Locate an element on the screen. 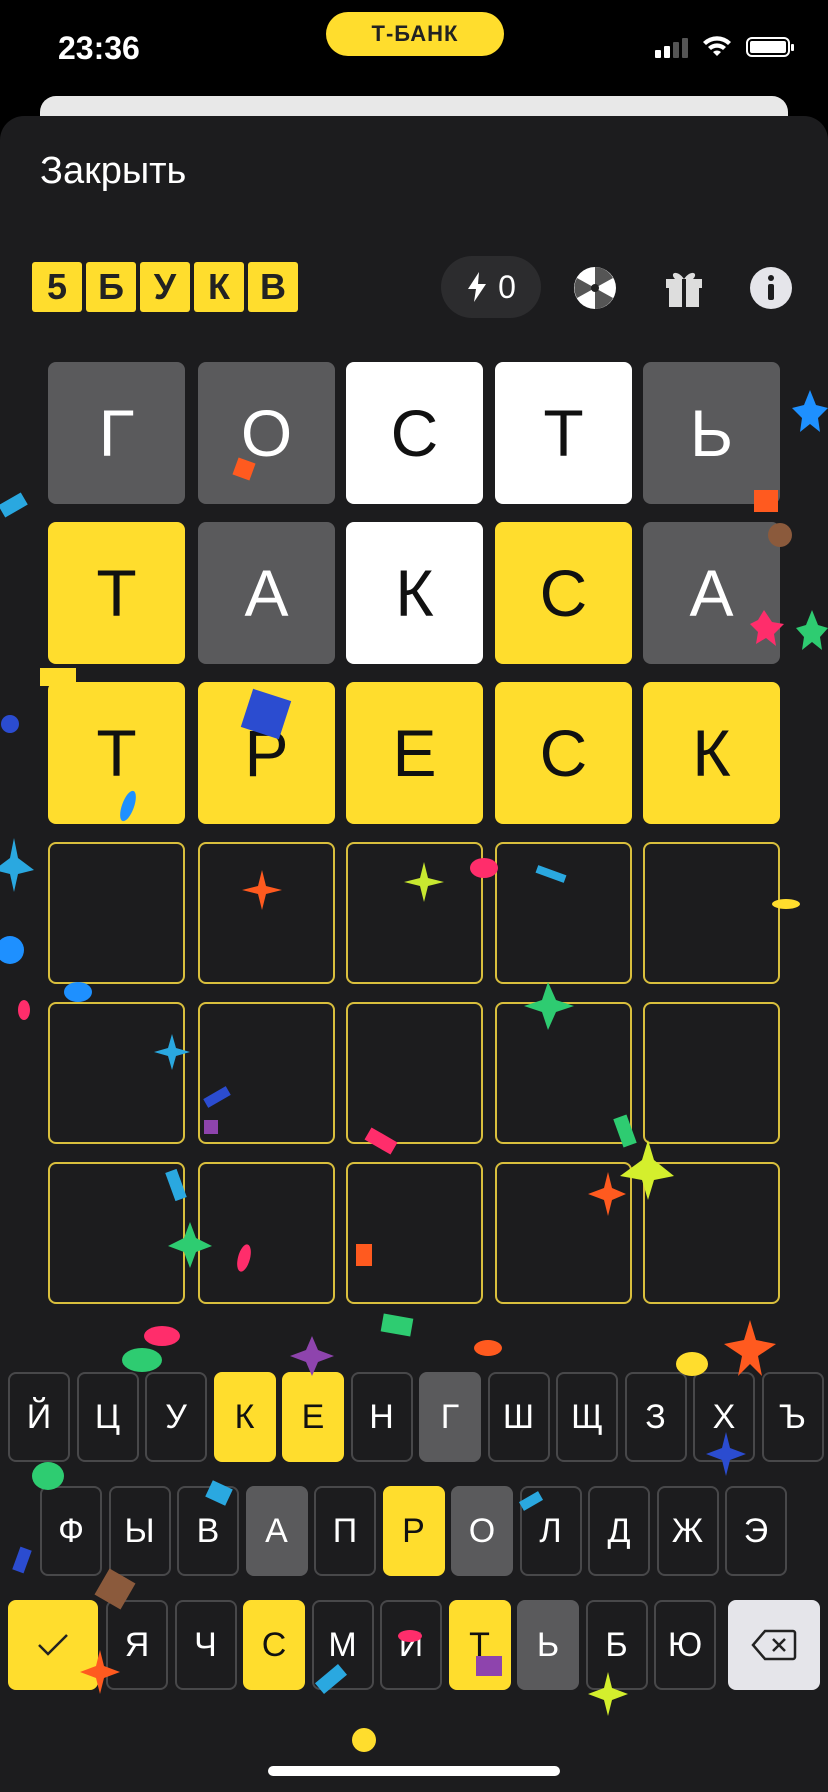 The image size is (828, 1792). checkmark-icon is located at coordinates (53, 1645).